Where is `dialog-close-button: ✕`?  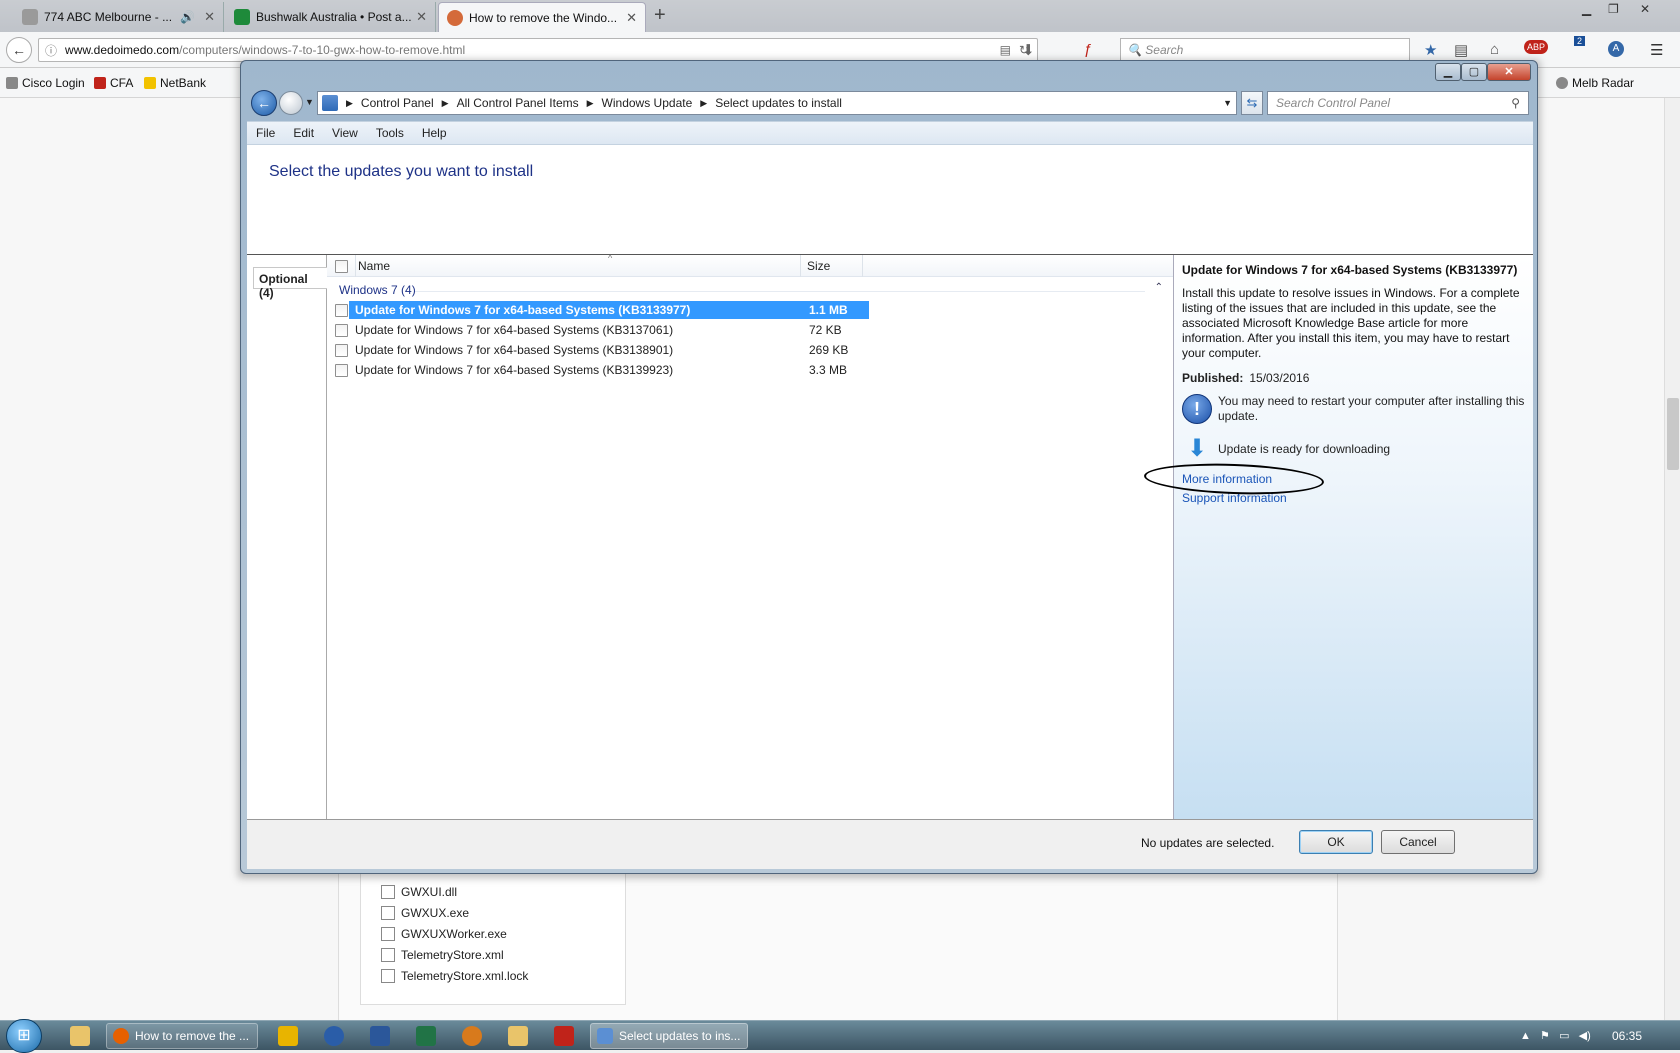
dialog-close-button: ✕ is located at coordinates (1509, 72).